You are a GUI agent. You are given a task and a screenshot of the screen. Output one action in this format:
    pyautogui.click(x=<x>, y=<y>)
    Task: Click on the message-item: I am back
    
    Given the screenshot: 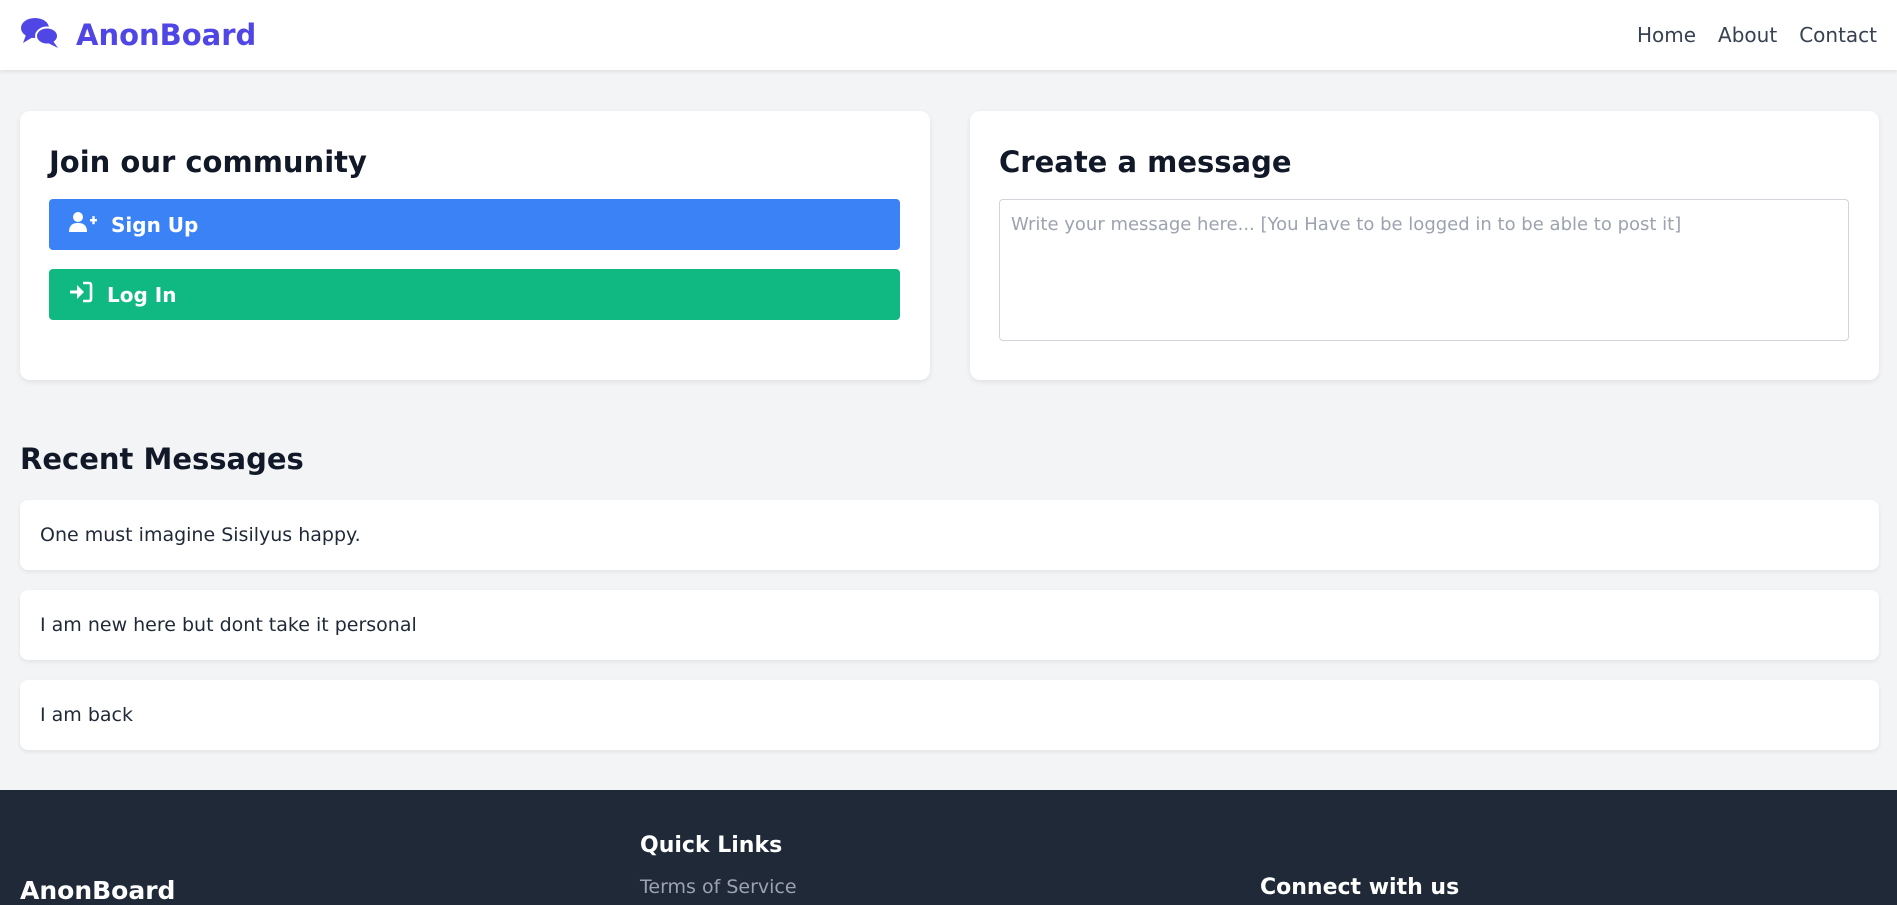 What is the action you would take?
    pyautogui.click(x=949, y=715)
    